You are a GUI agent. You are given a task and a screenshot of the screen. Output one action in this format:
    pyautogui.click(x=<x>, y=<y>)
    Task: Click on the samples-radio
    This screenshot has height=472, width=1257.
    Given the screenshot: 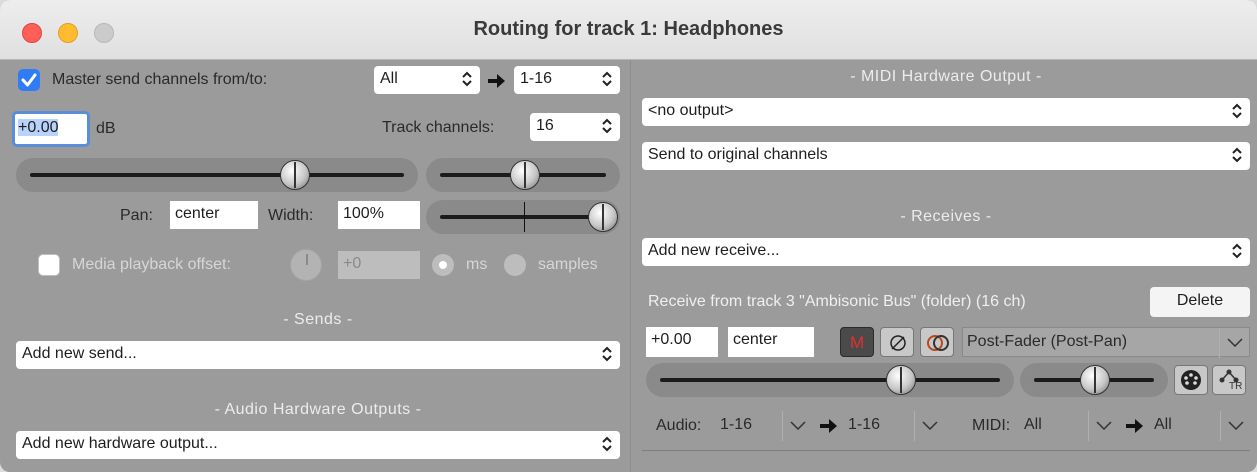 What is the action you would take?
    pyautogui.click(x=515, y=265)
    